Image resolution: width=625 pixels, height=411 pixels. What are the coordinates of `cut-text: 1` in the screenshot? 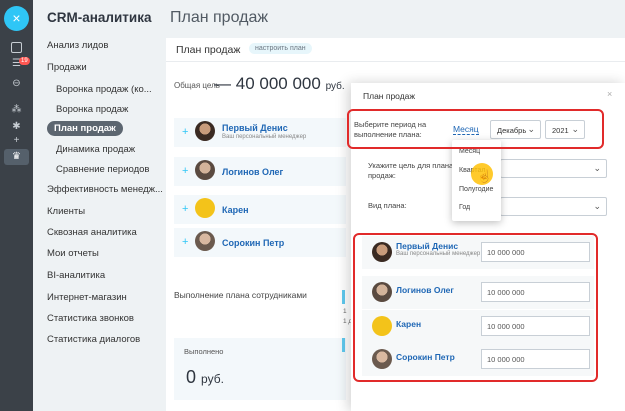 It's located at (345, 311).